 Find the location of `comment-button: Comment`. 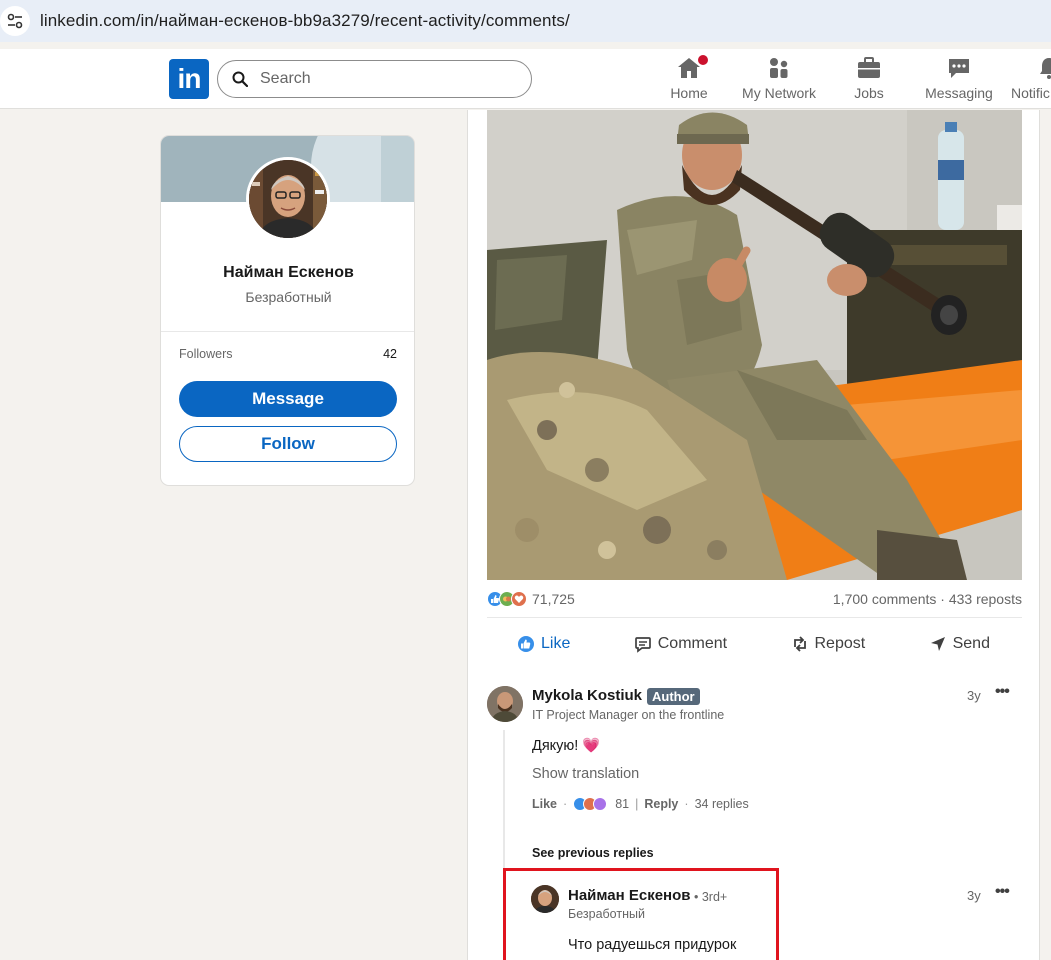

comment-button: Comment is located at coordinates (680, 644).